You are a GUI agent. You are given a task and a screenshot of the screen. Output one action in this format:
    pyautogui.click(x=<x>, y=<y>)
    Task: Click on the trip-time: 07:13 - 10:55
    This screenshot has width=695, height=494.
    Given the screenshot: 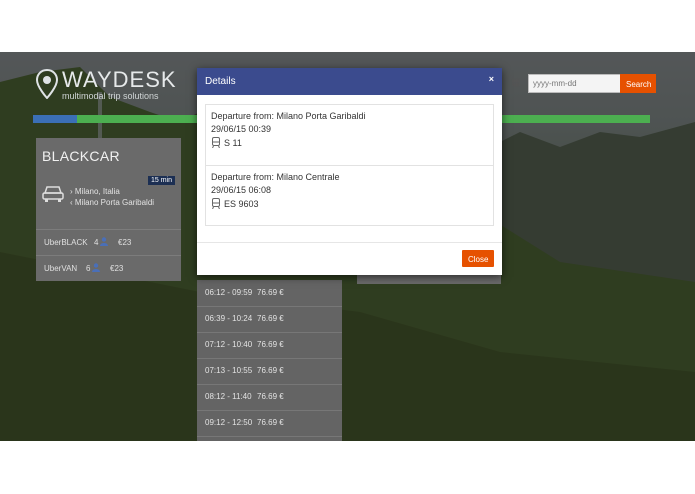 What is the action you would take?
    pyautogui.click(x=229, y=370)
    